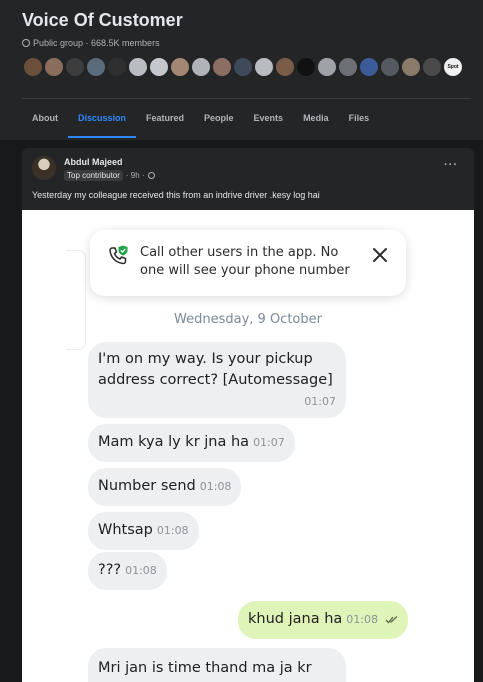 The image size is (483, 682). I want to click on message-bubble: Mam kya ly kr jna ha 01:07, so click(191, 443).